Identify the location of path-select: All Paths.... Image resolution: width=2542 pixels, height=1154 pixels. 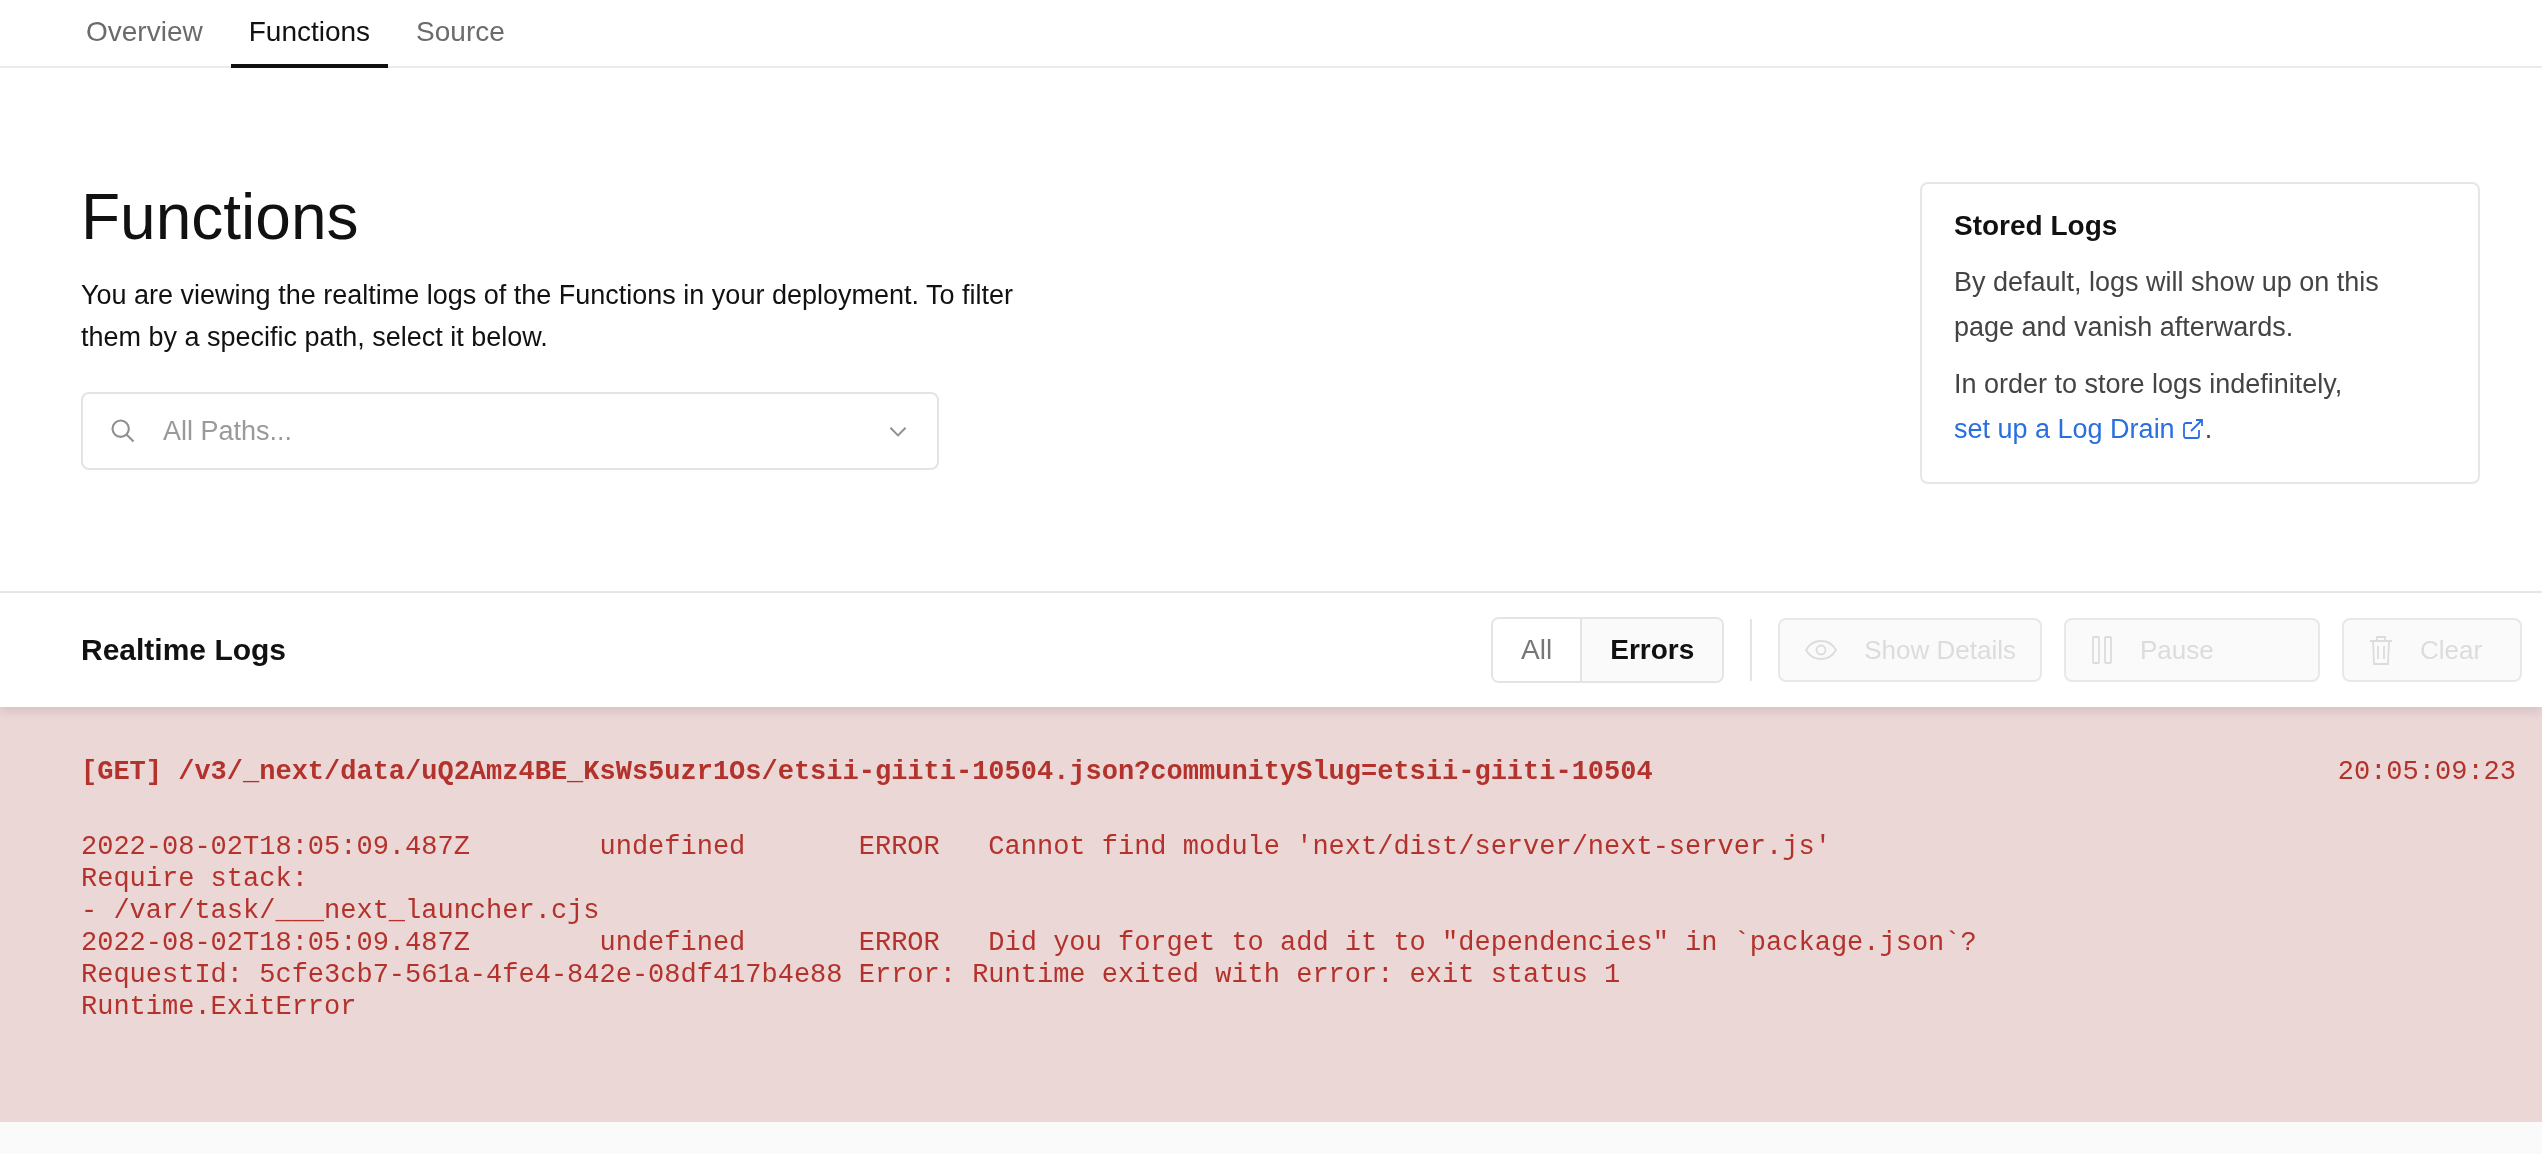
(510, 431).